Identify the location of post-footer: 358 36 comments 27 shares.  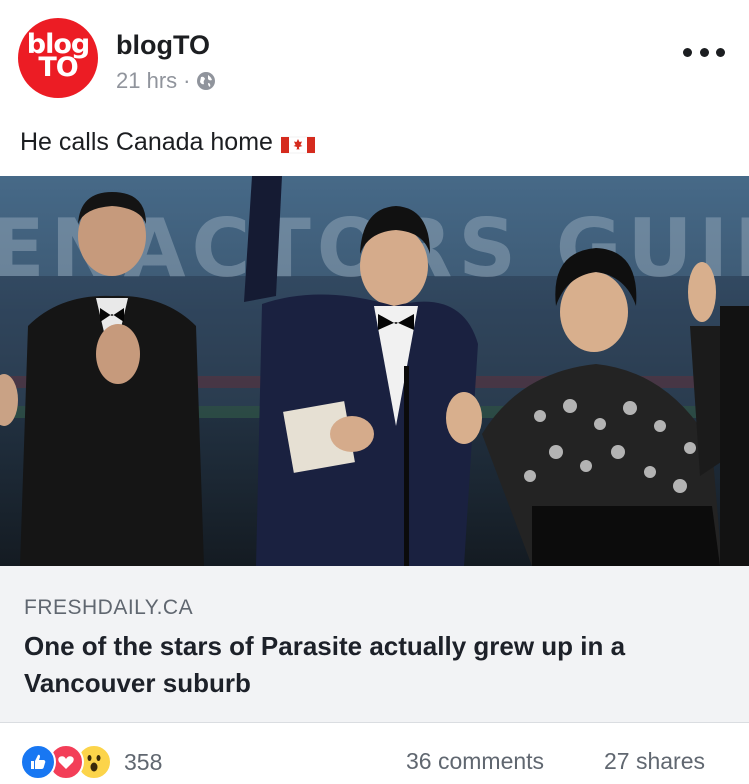
(374, 758).